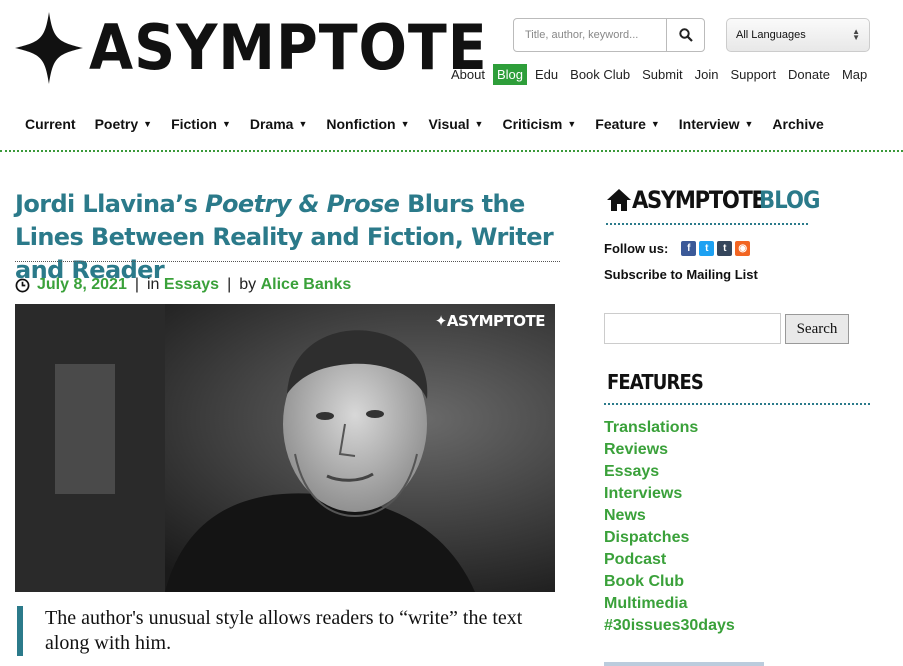  I want to click on top-nav-link: Edu, so click(546, 74).